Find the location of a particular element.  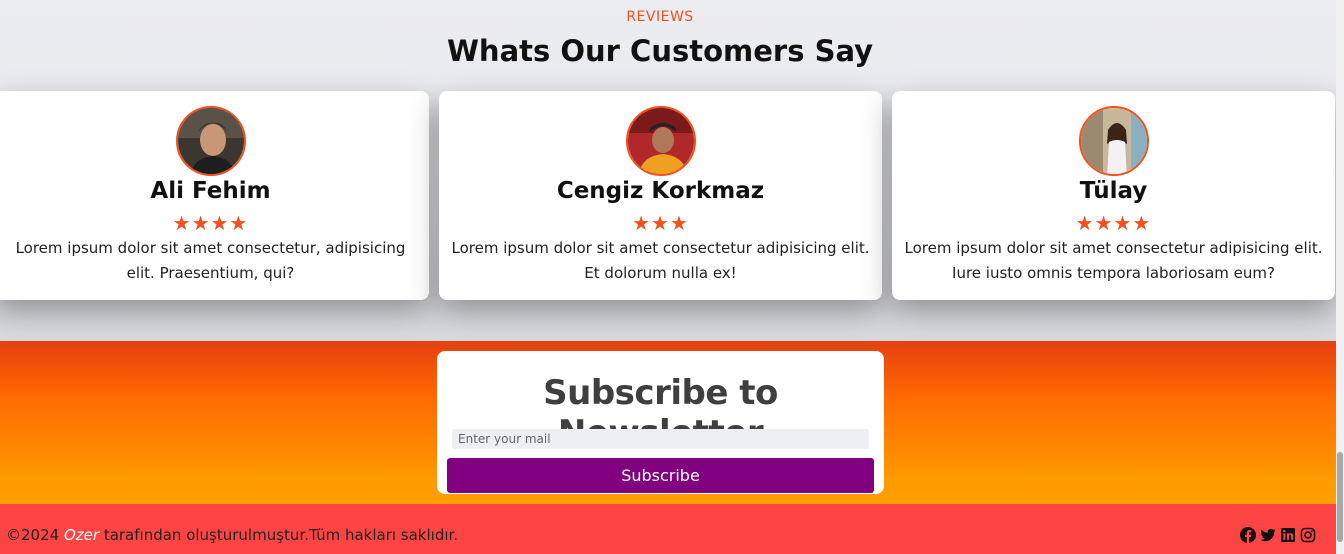

facebook-icon is located at coordinates (1248, 535).